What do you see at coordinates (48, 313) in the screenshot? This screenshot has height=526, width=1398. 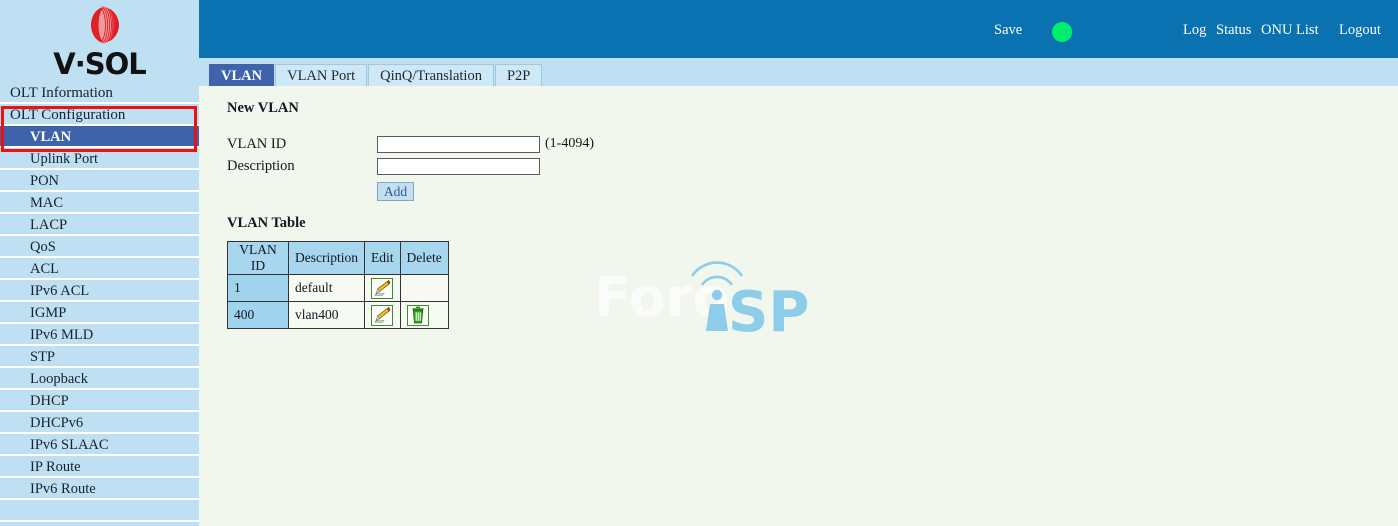 I see `sidebar-item-label: IGMP` at bounding box center [48, 313].